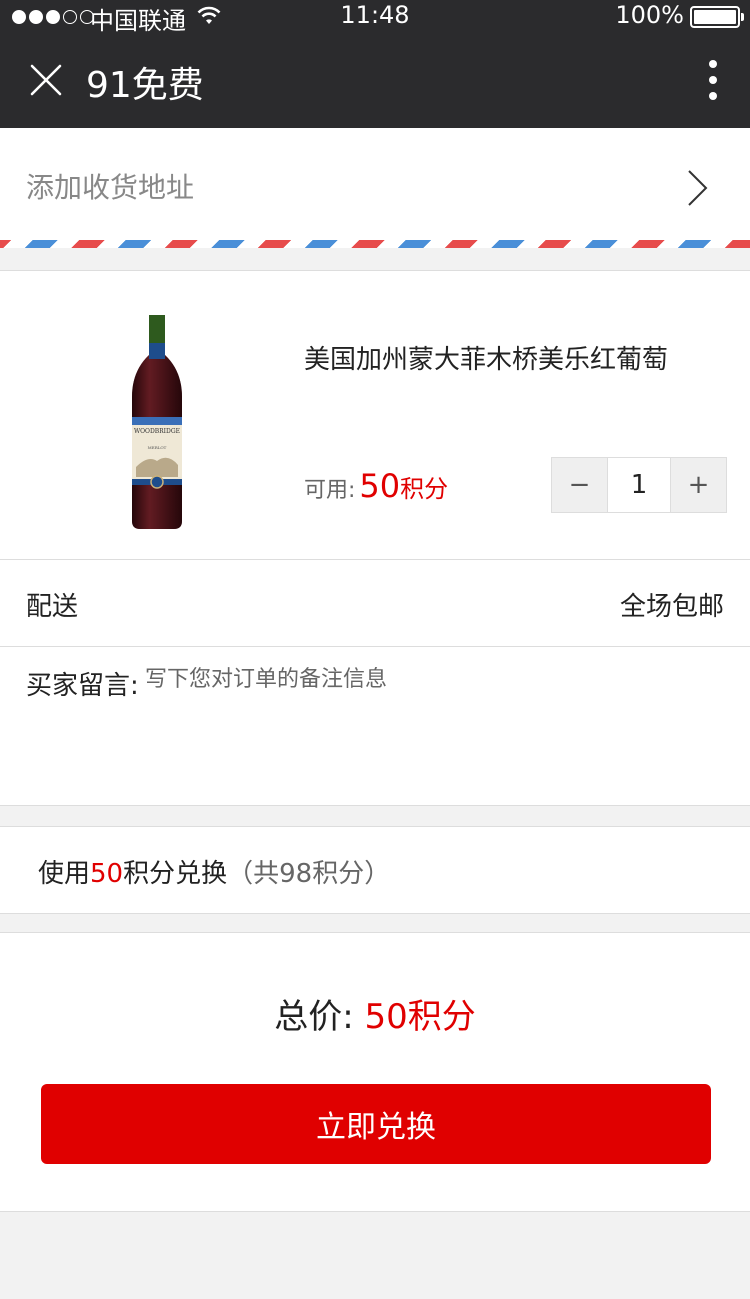 This screenshot has height=1299, width=750. What do you see at coordinates (145, 85) in the screenshot?
I see `page-title: 91免费` at bounding box center [145, 85].